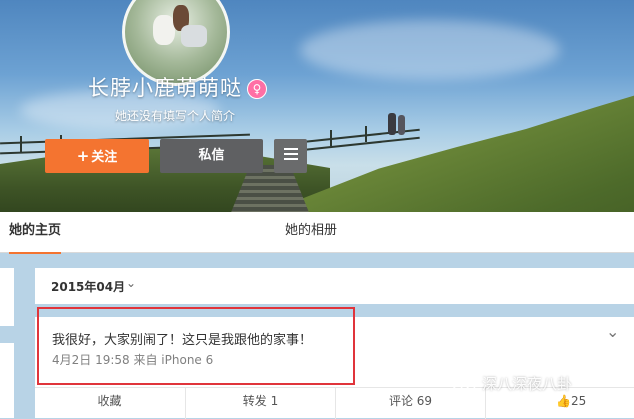 Image resolution: width=634 pixels, height=419 pixels. What do you see at coordinates (88, 286) in the screenshot?
I see `date-filter-label: 2015年04月` at bounding box center [88, 286].